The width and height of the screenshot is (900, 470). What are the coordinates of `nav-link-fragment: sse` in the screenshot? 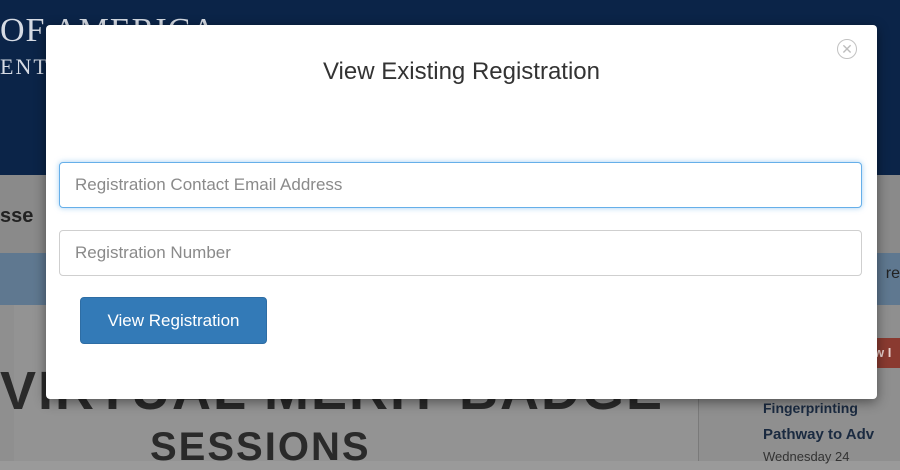 It's located at (17, 216).